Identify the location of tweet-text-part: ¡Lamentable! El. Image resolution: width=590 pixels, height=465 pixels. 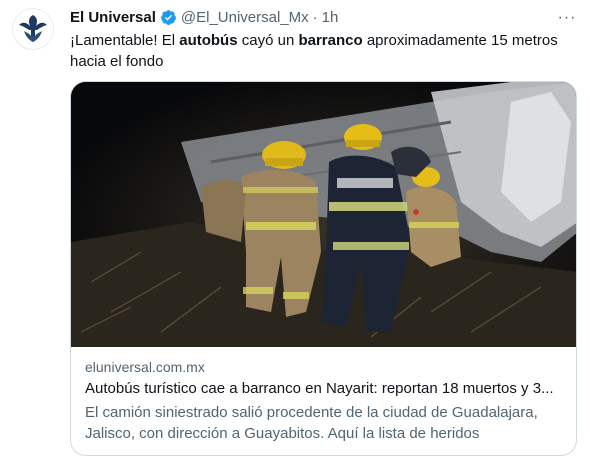
(125, 40).